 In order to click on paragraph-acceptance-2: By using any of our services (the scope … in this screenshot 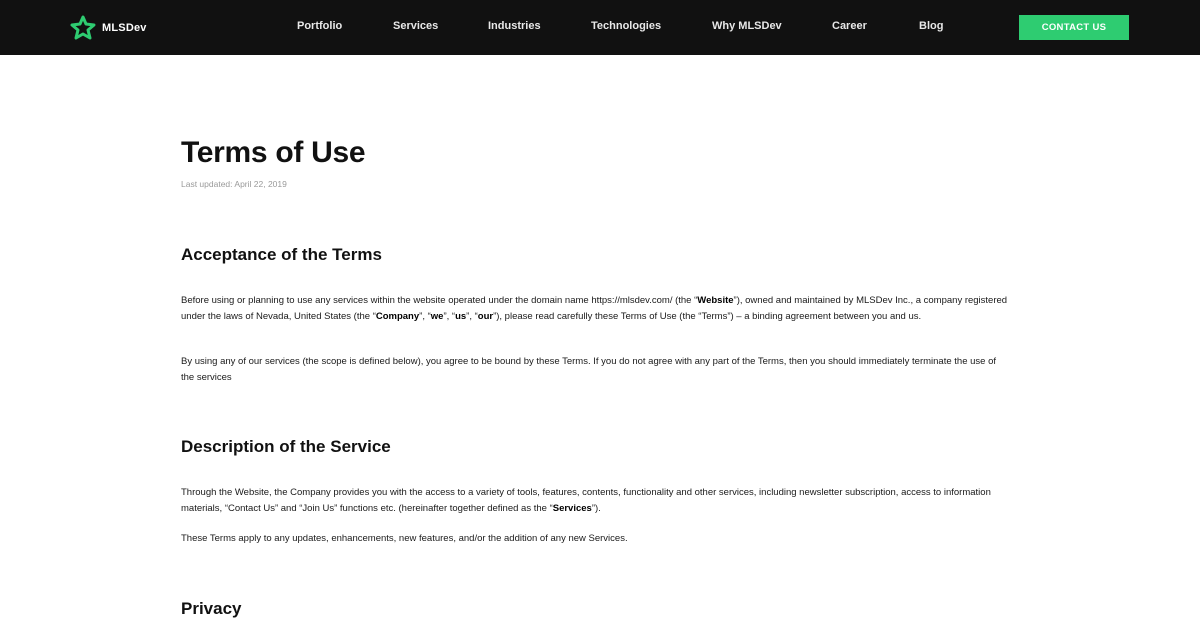, I will do `click(588, 369)`.